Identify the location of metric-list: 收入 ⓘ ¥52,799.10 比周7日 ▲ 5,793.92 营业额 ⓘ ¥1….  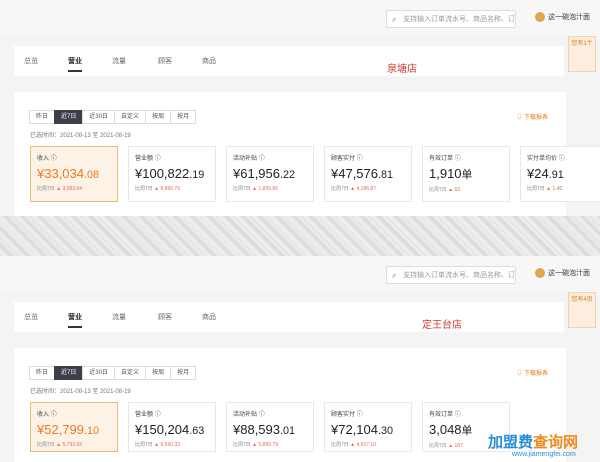
(275, 427).